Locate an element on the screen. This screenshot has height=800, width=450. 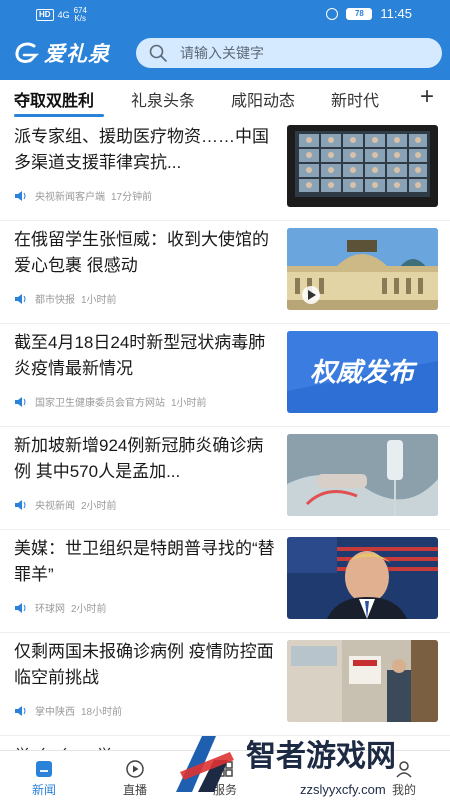
search-placeholder: 请输入关键字 is located at coordinates (222, 53).